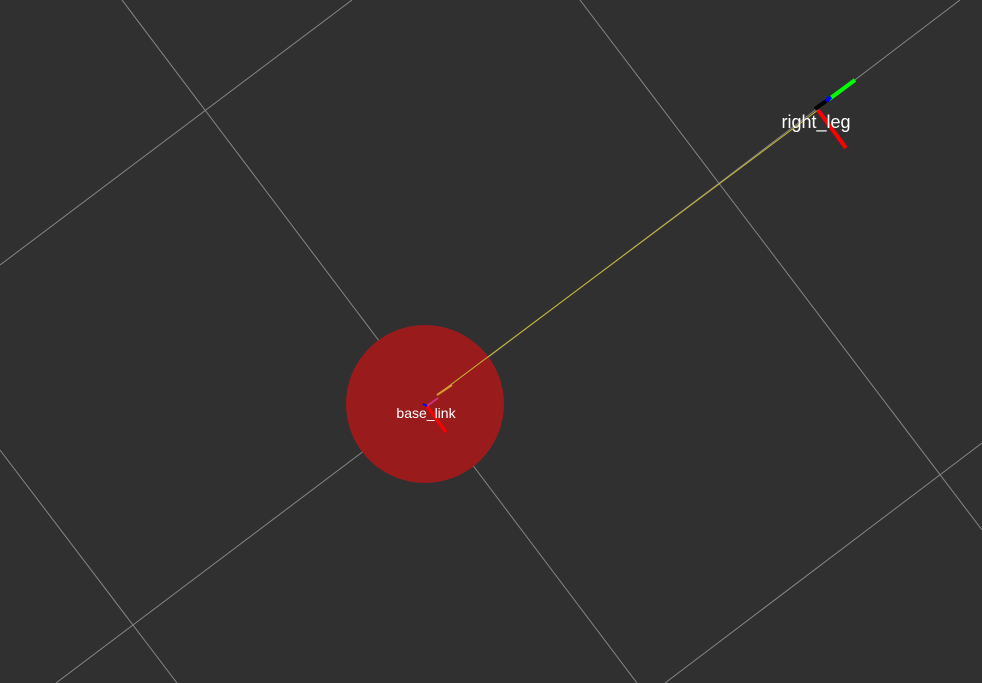 Image resolution: width=982 pixels, height=683 pixels. What do you see at coordinates (426, 413) in the screenshot?
I see `base-link-label: base_link` at bounding box center [426, 413].